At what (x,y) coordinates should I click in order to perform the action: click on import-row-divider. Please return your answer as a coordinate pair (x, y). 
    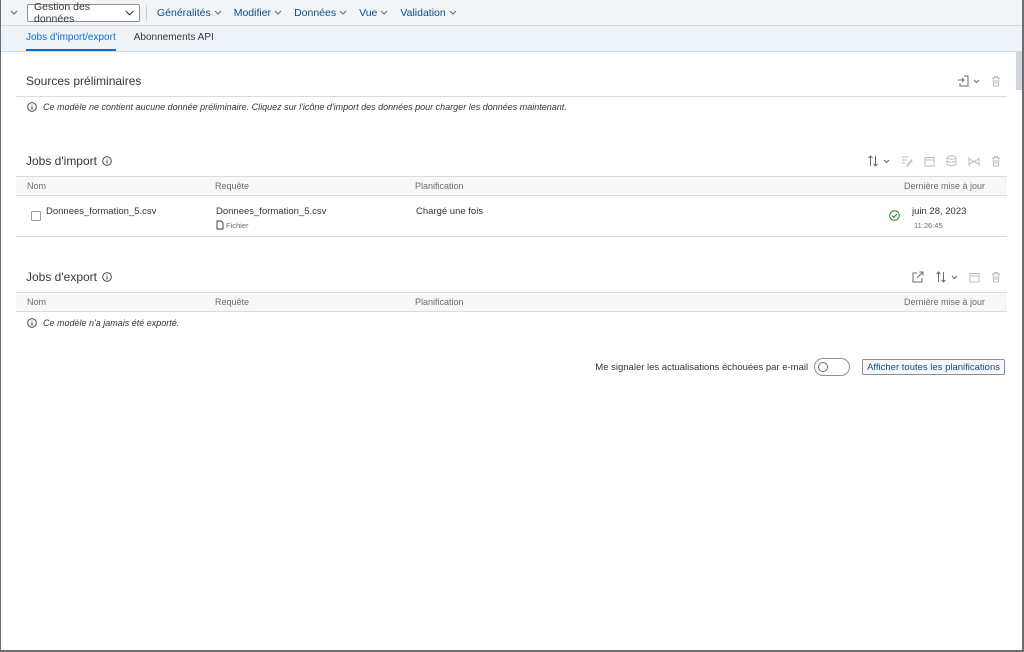
    Looking at the image, I should click on (511, 236).